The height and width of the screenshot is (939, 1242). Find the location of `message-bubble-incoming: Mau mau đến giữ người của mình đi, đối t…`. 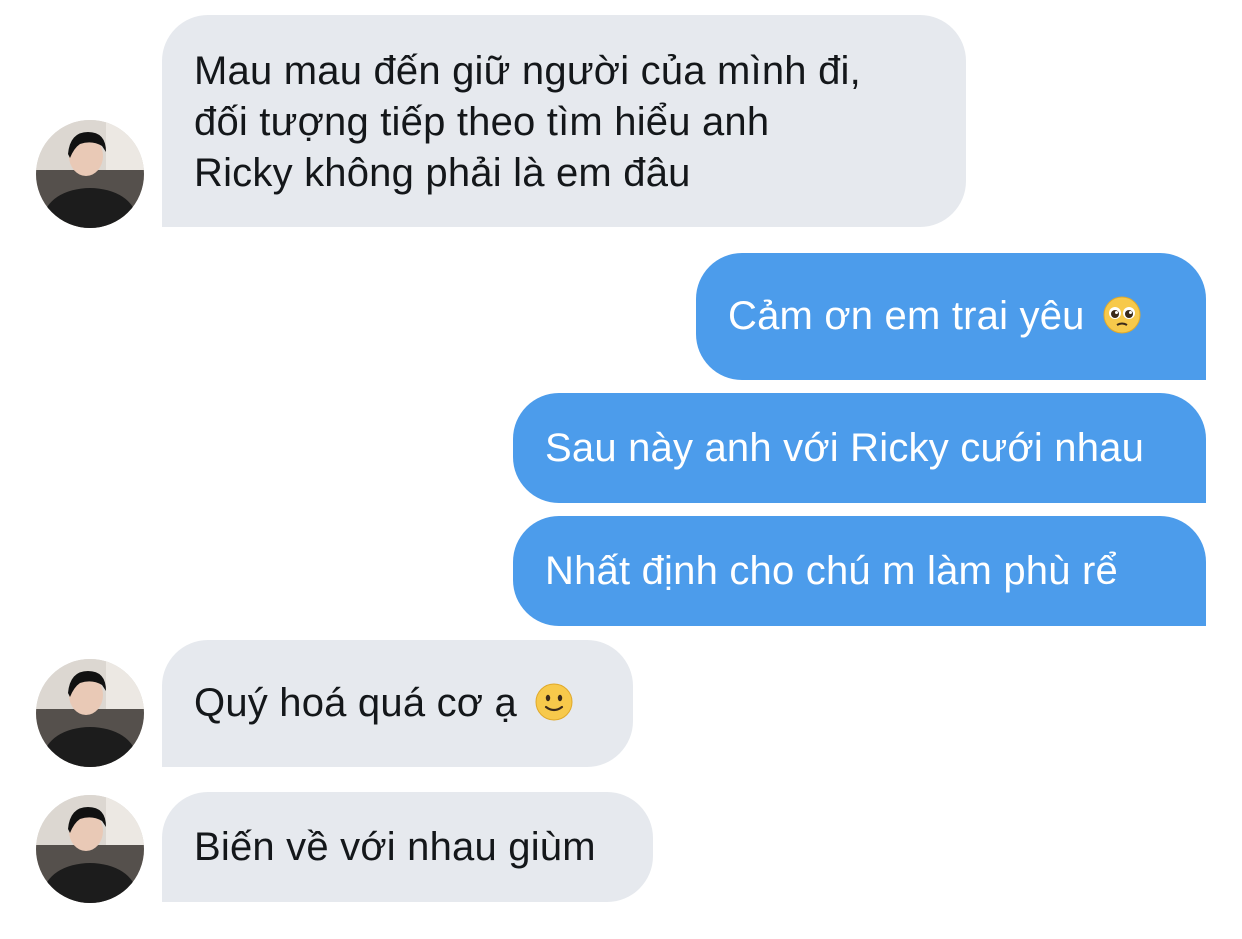

message-bubble-incoming: Mau mau đến giữ người của mình đi, đối t… is located at coordinates (564, 121).